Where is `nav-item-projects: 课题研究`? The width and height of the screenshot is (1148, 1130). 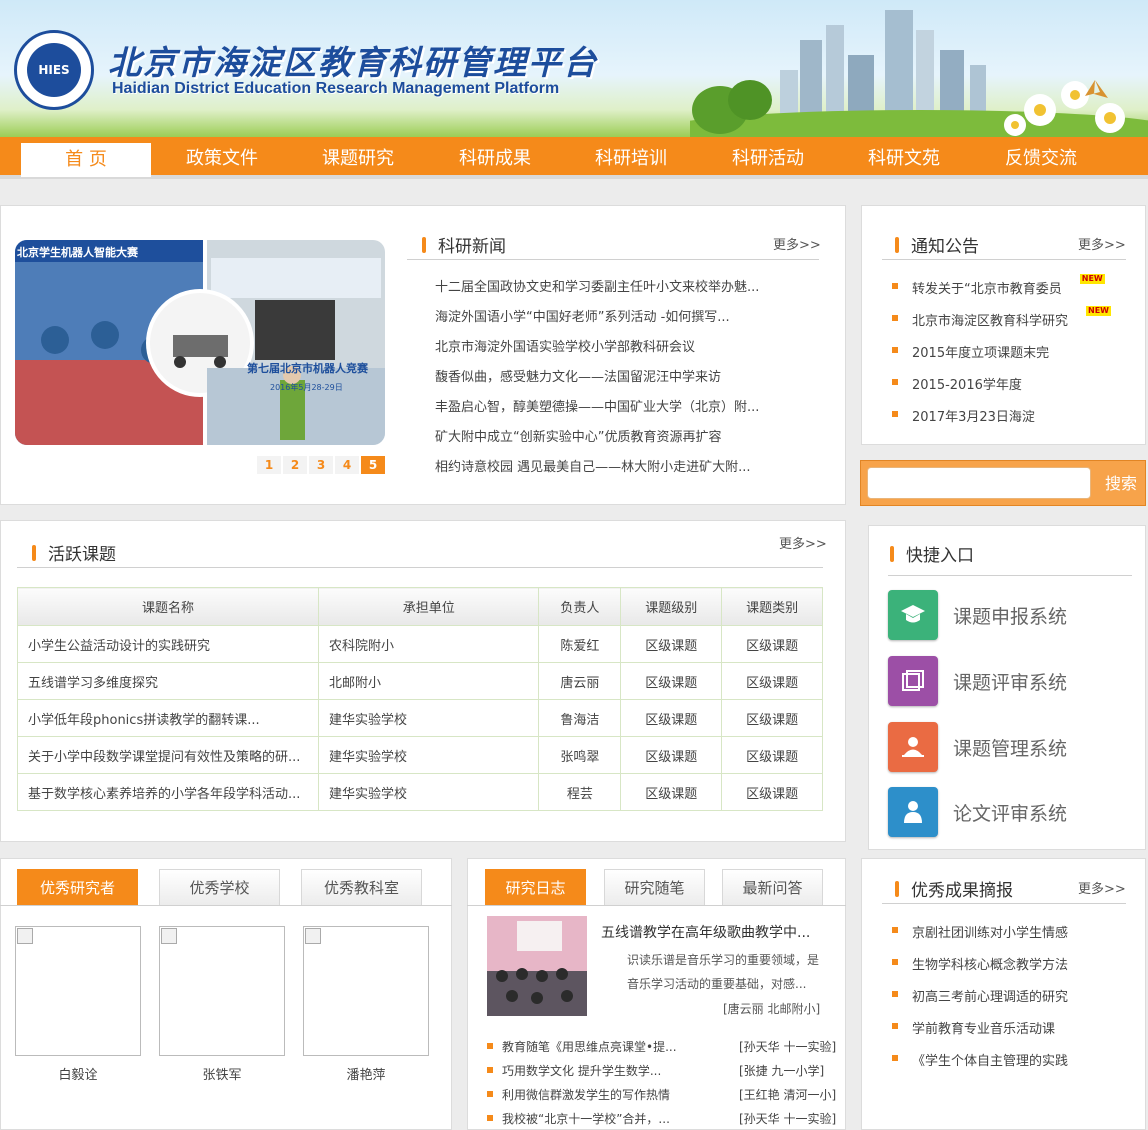
nav-item-projects: 课题研究 is located at coordinates (358, 157).